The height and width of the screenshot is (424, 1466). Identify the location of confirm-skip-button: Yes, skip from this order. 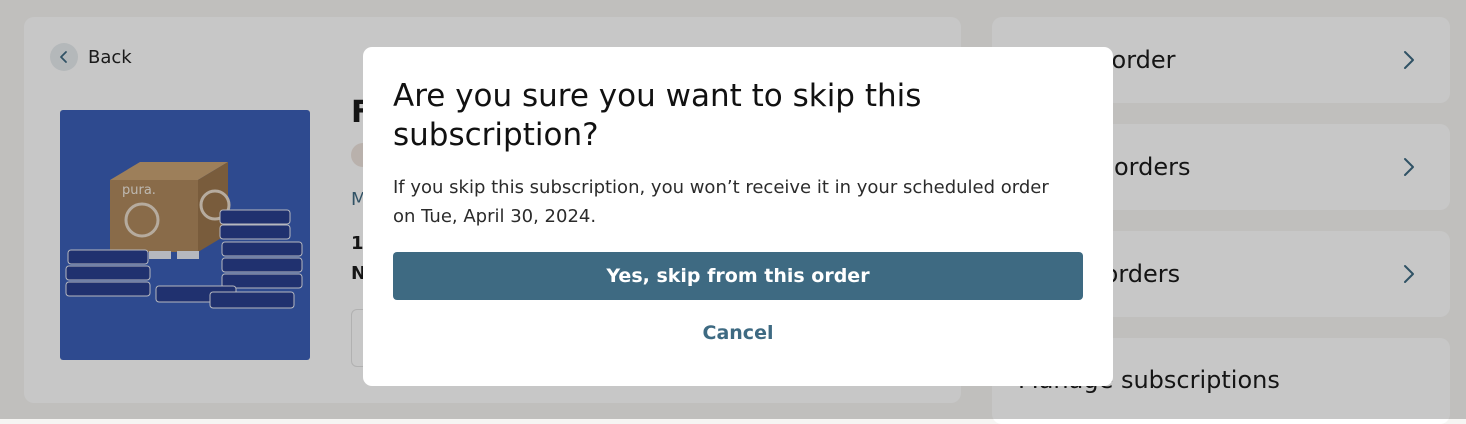
(738, 276).